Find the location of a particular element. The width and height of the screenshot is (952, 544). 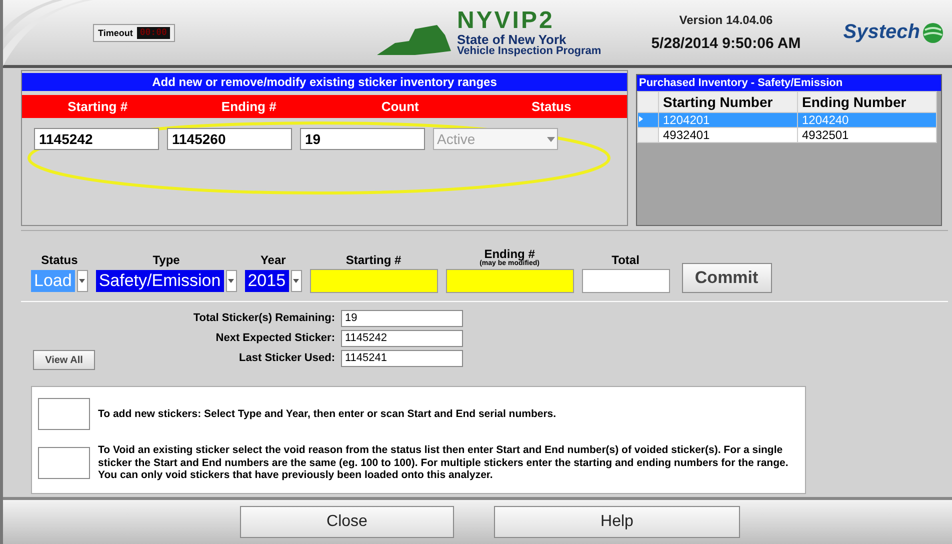

column-header: Ending Number is located at coordinates (867, 102).